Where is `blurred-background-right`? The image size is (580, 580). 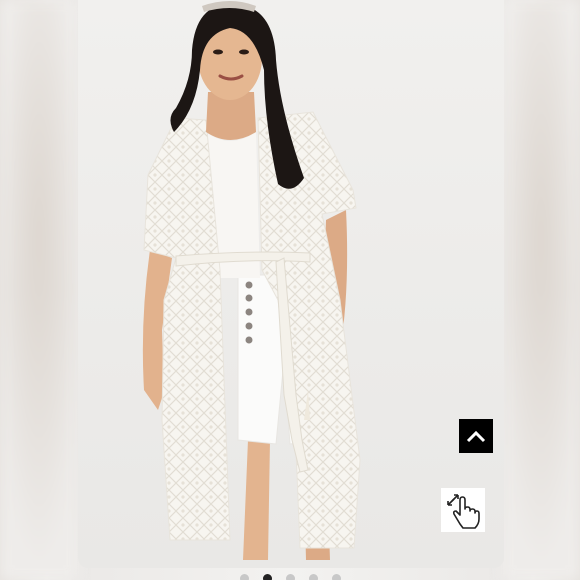
blurred-background-right is located at coordinates (541, 290).